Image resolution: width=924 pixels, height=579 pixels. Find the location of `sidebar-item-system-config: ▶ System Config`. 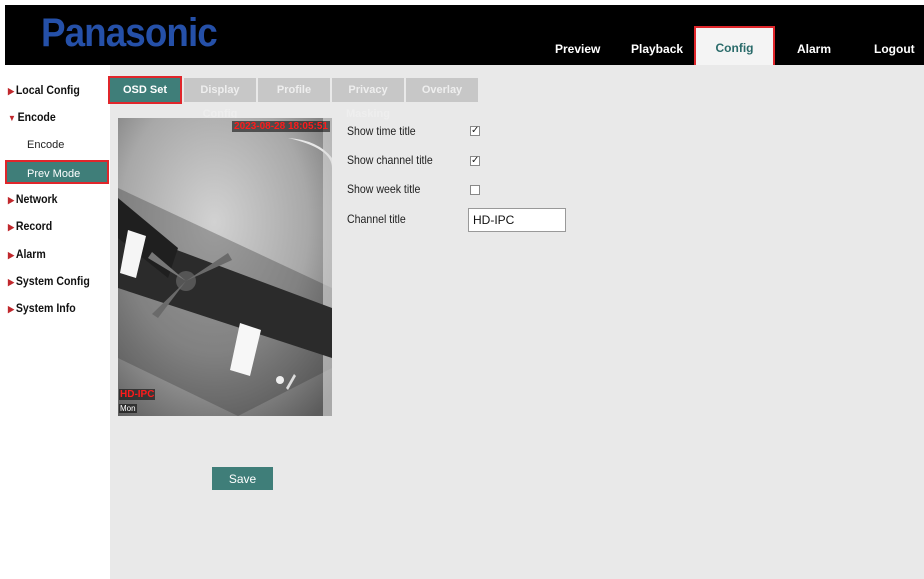

sidebar-item-system-config: ▶ System Config is located at coordinates (49, 281).